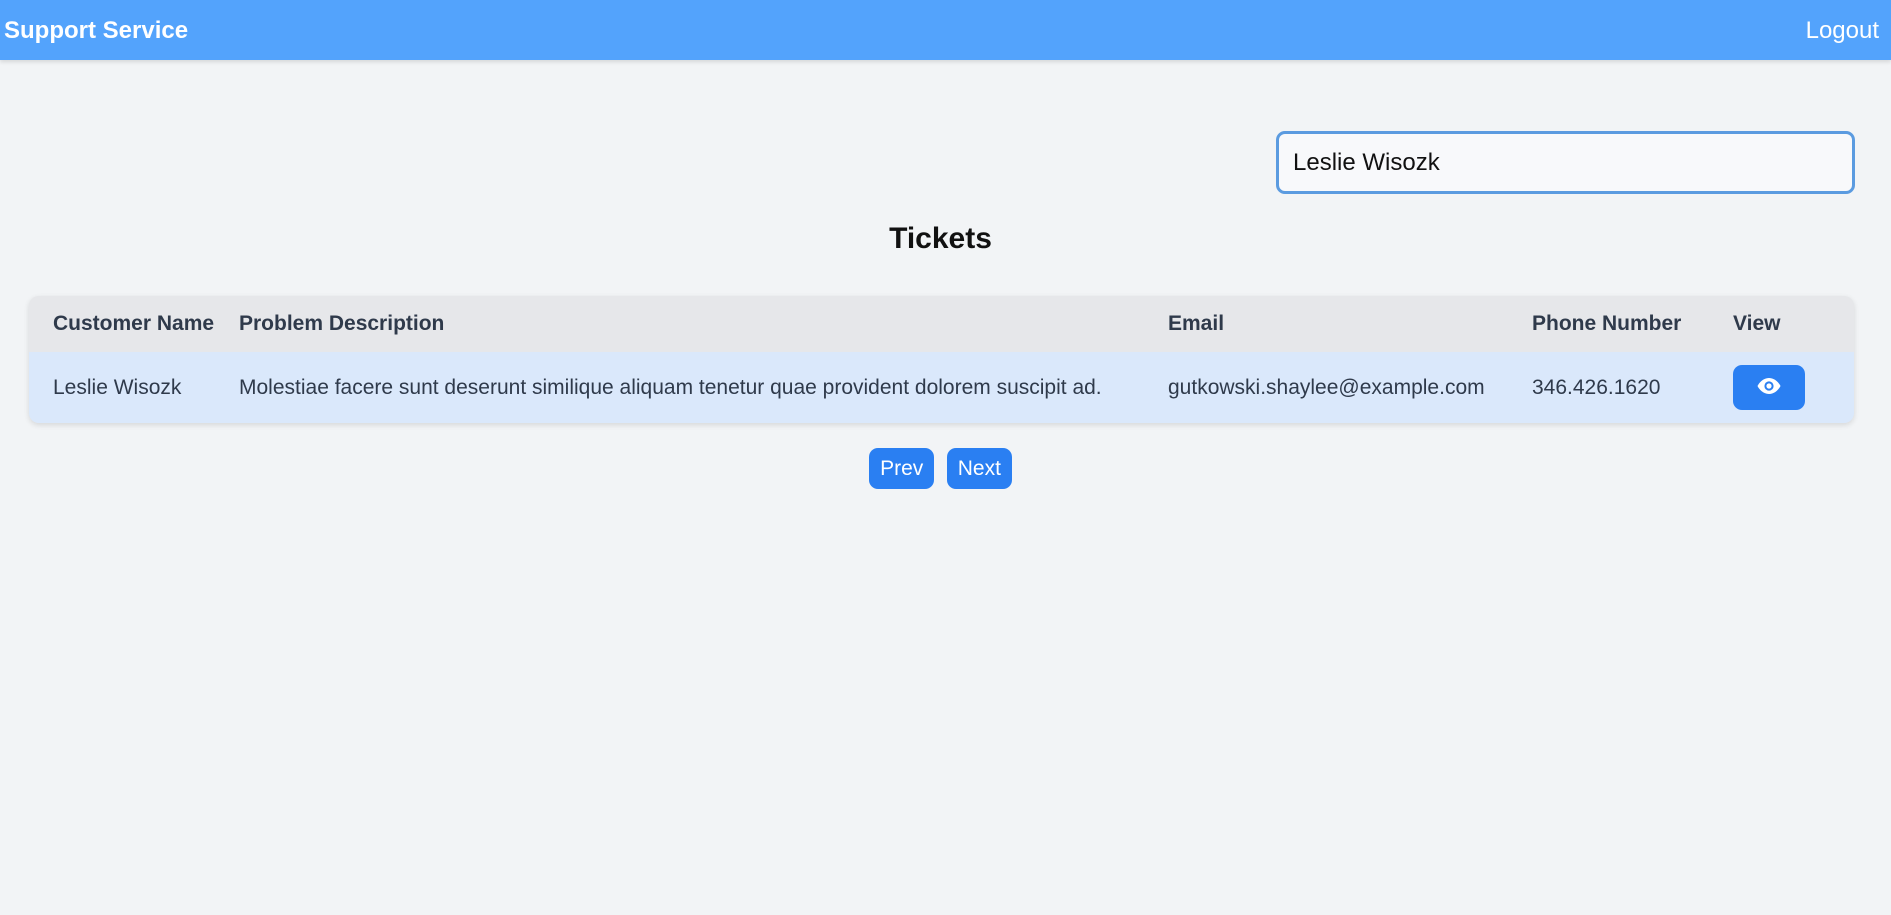 Image resolution: width=1891 pixels, height=915 pixels. Describe the element at coordinates (979, 468) in the screenshot. I see `next-page-button: Next` at that location.